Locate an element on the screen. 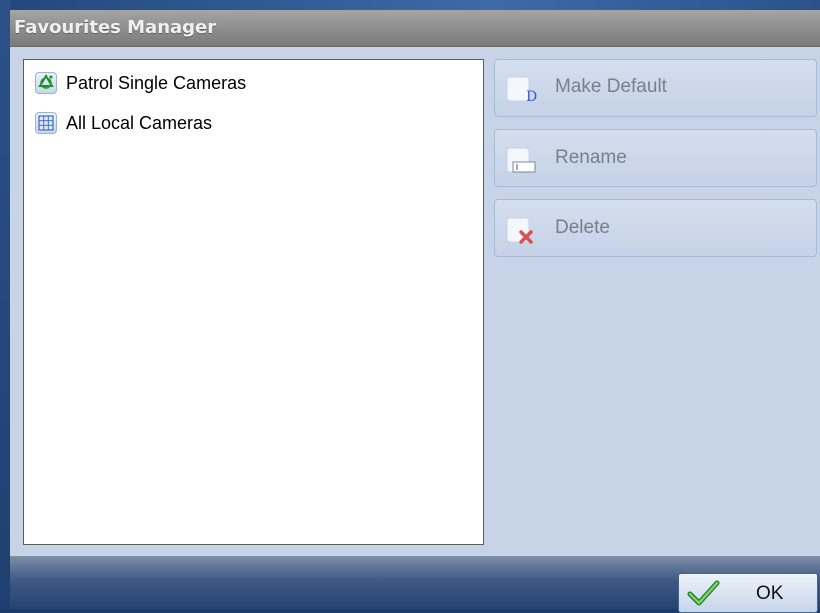 This screenshot has height=613, width=820. desktop-top-strip is located at coordinates (410, 5).